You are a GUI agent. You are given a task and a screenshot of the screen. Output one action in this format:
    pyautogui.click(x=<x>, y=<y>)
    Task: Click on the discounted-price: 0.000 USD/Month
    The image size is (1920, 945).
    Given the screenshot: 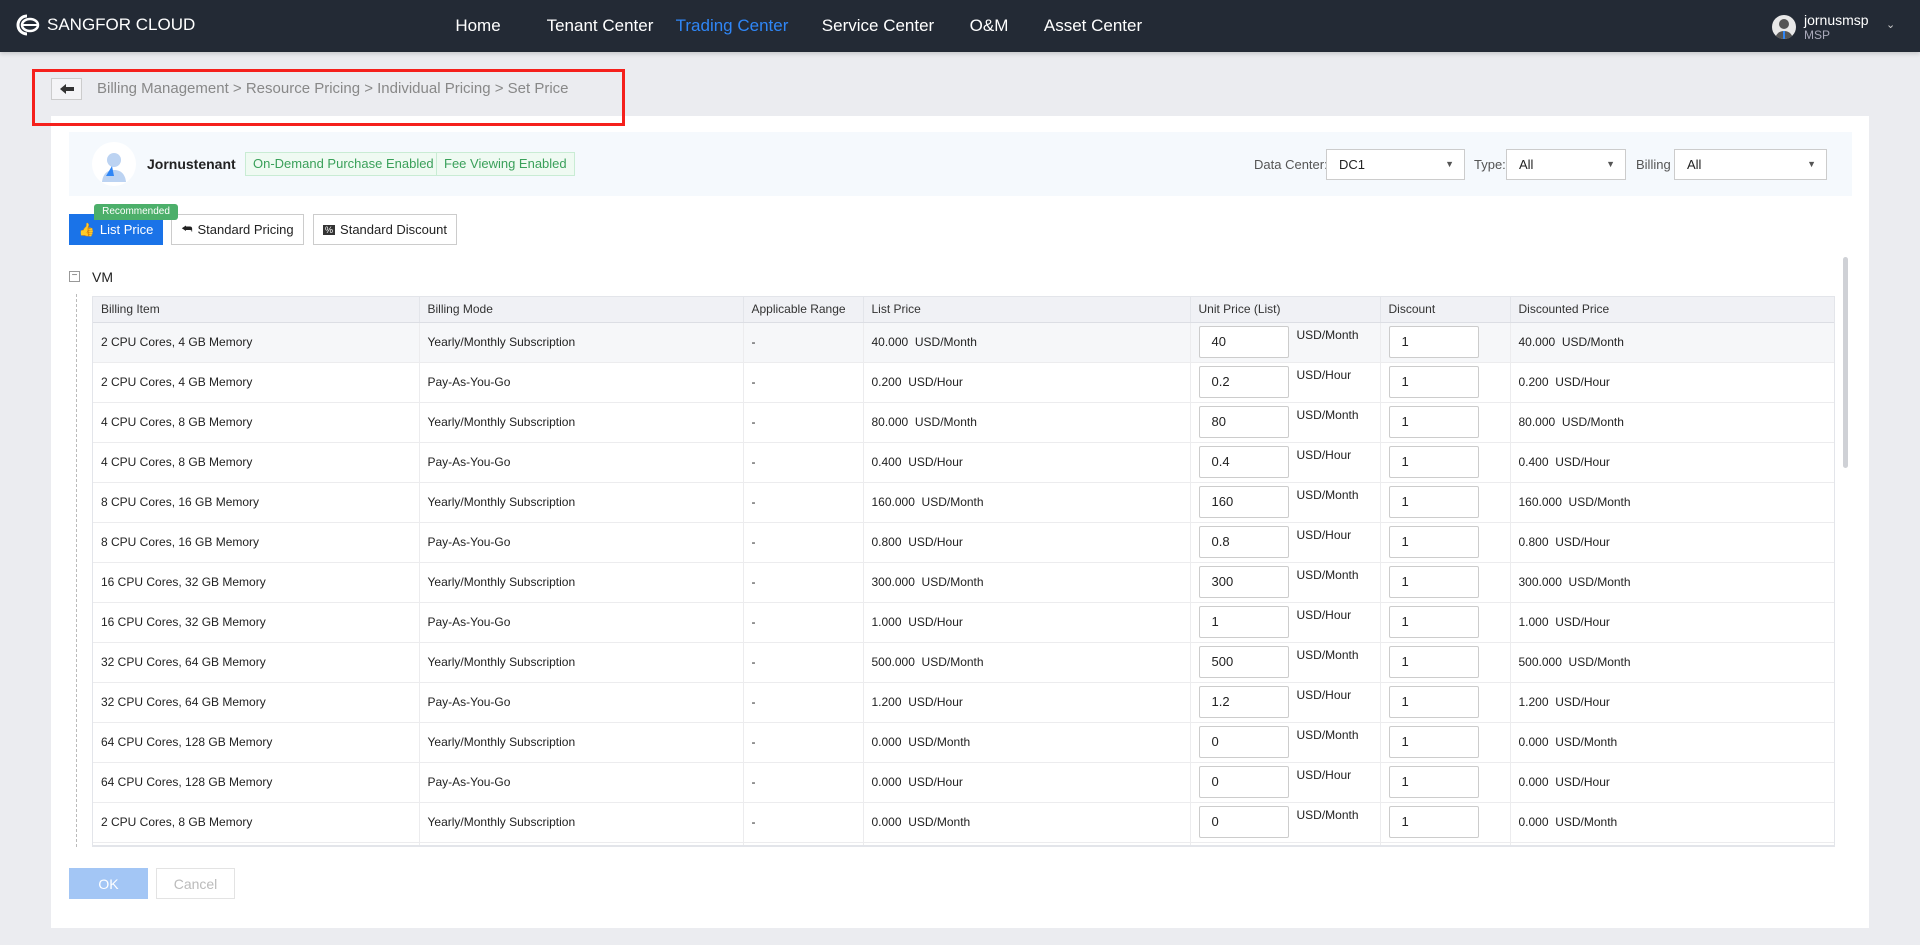 What is the action you would take?
    pyautogui.click(x=1672, y=742)
    